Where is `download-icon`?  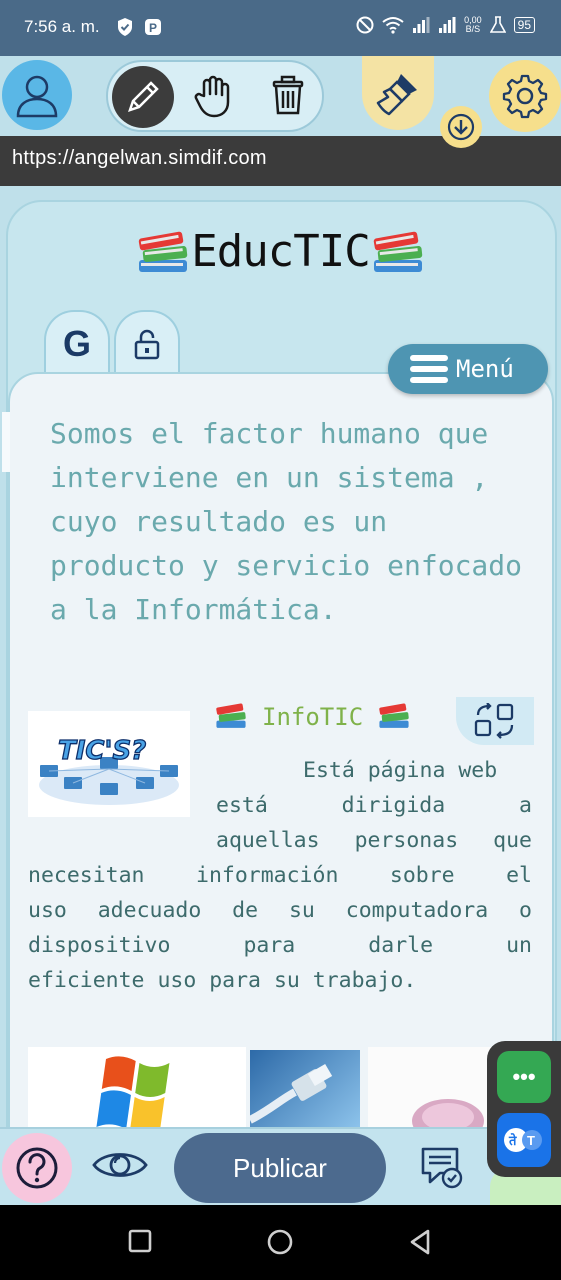 download-icon is located at coordinates (461, 127).